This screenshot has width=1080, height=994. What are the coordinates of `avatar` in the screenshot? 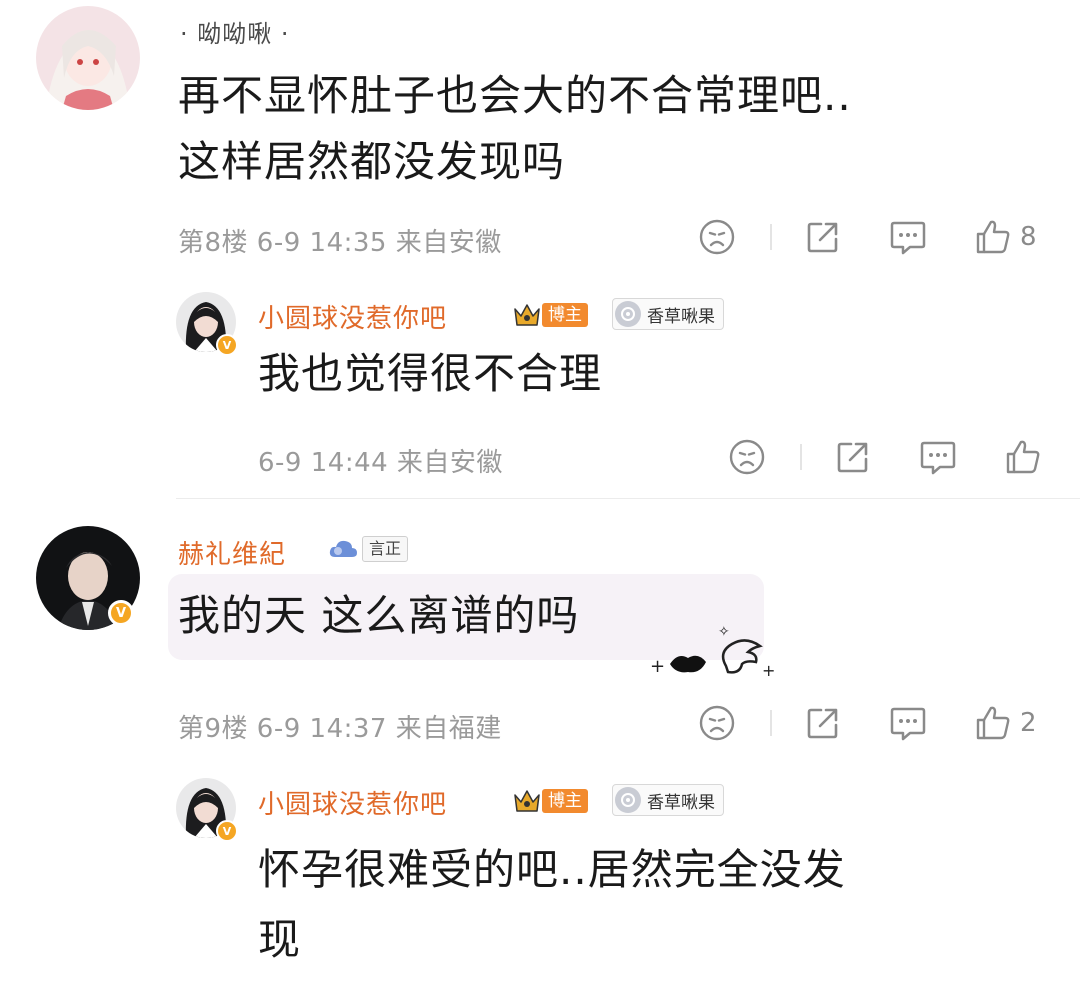 It's located at (88, 58).